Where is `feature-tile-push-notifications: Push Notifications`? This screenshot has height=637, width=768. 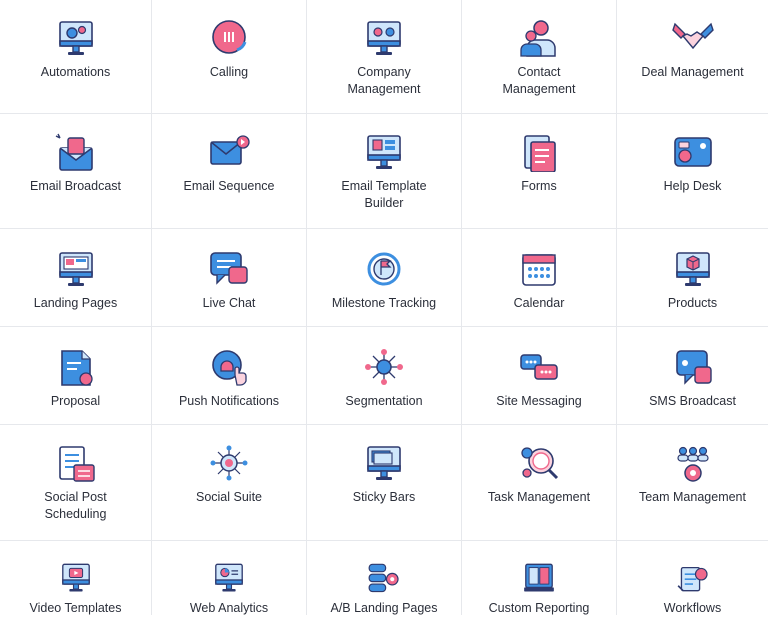
feature-tile-push-notifications: Push Notifications is located at coordinates (229, 375).